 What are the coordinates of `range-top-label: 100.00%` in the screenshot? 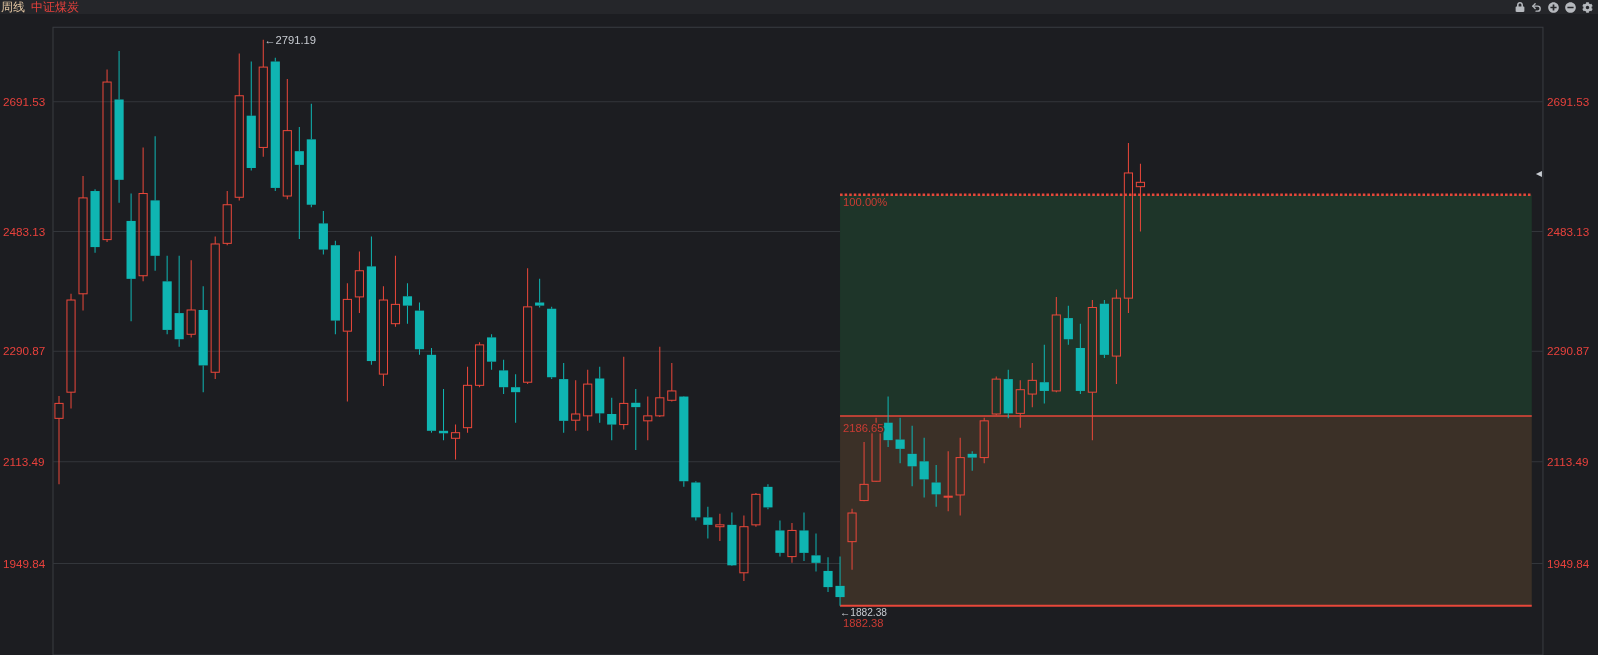 It's located at (865, 202).